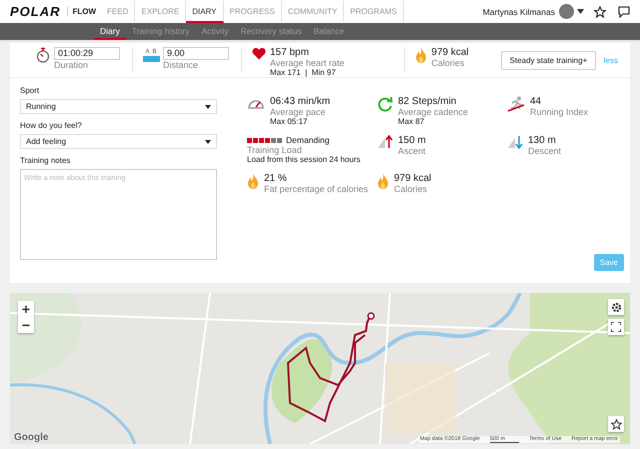 The height and width of the screenshot is (449, 640). I want to click on stat-label: Average heart rate, so click(307, 63).